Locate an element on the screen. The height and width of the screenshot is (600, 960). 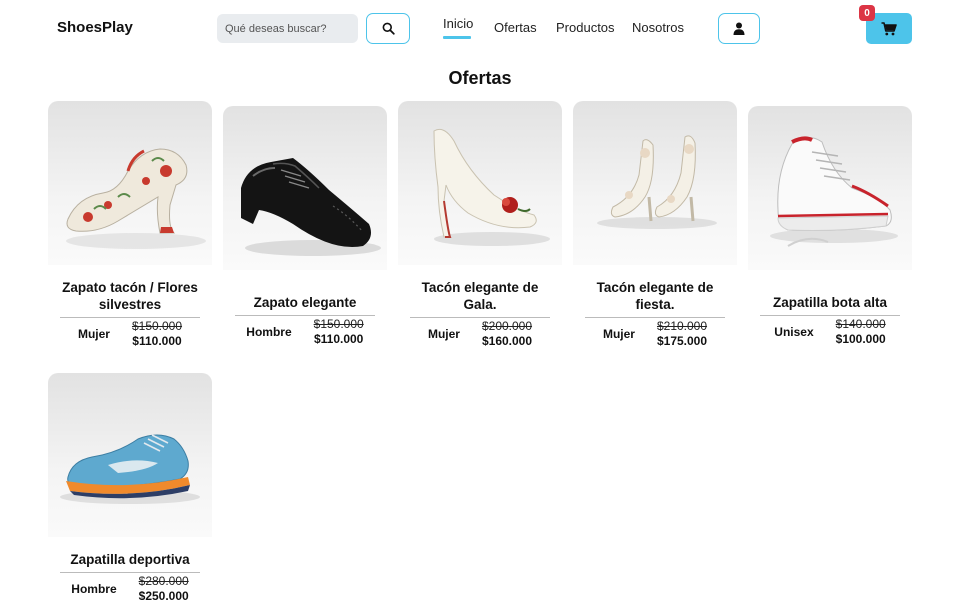
nav-ofertas: Ofertas is located at coordinates (515, 27).